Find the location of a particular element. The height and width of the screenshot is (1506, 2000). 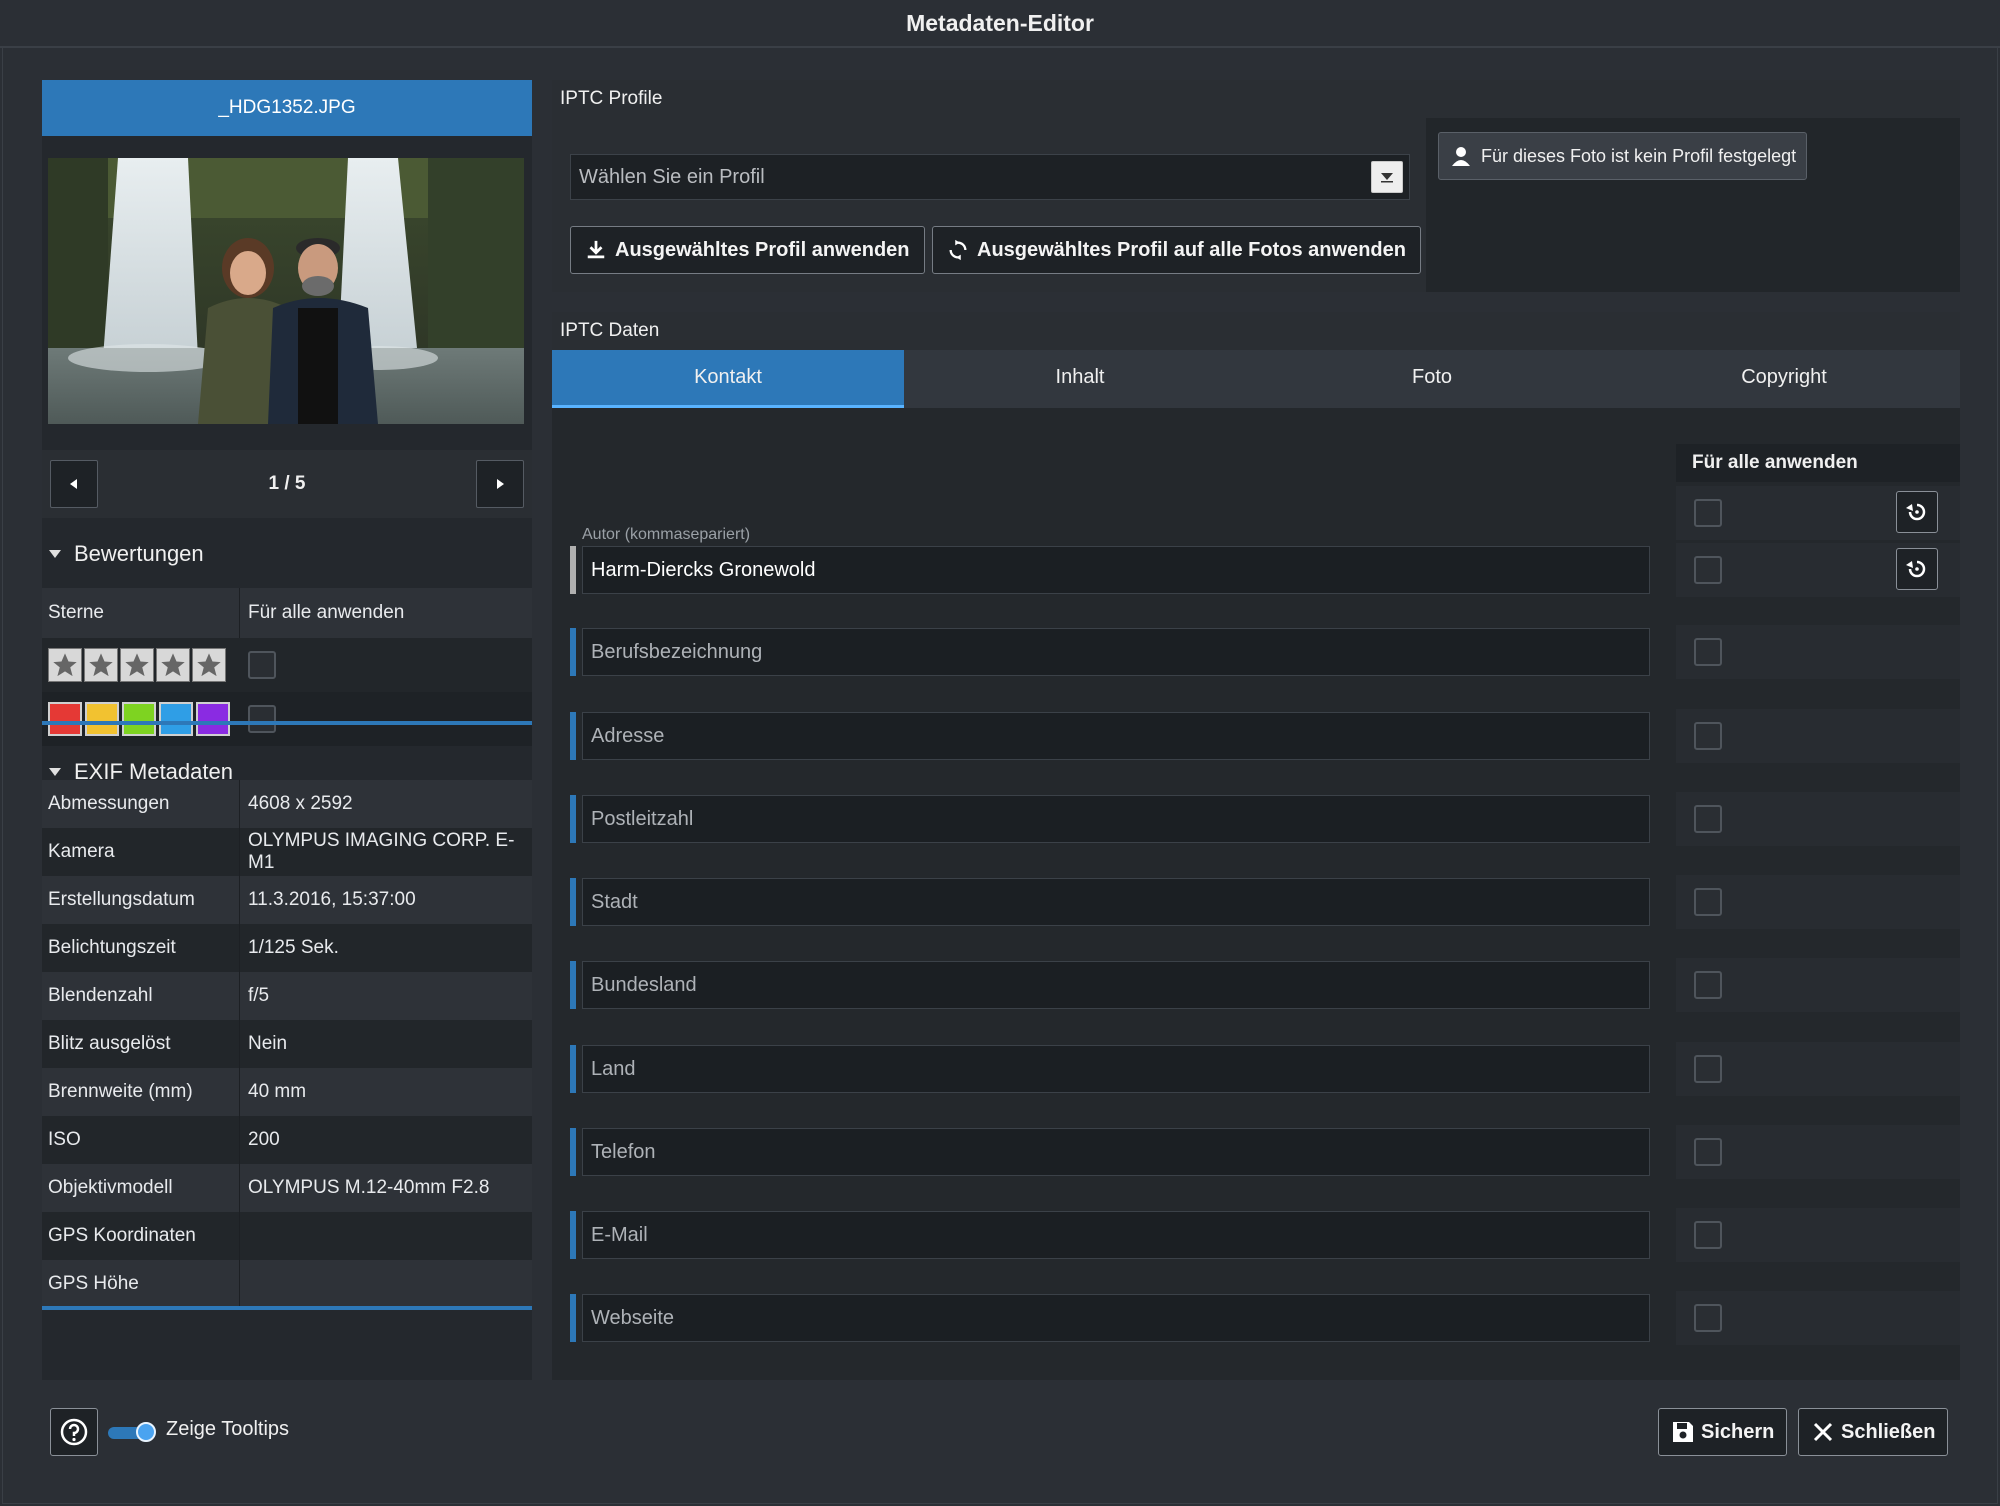

iptc-field-9: Webseite is located at coordinates (1110, 1318).